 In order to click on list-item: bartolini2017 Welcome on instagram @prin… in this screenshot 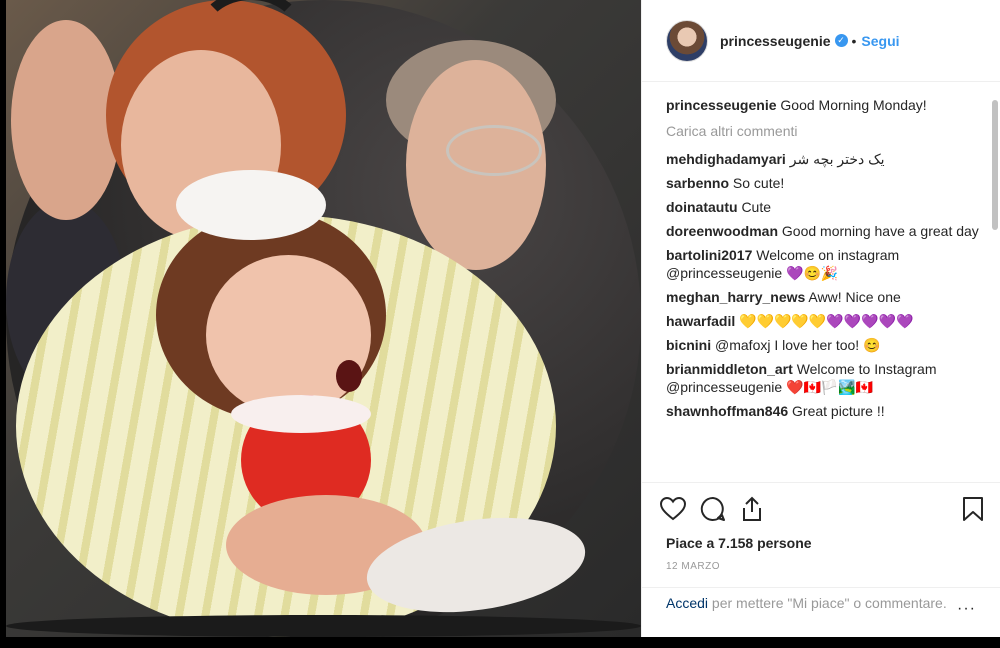, I will do `click(826, 264)`.